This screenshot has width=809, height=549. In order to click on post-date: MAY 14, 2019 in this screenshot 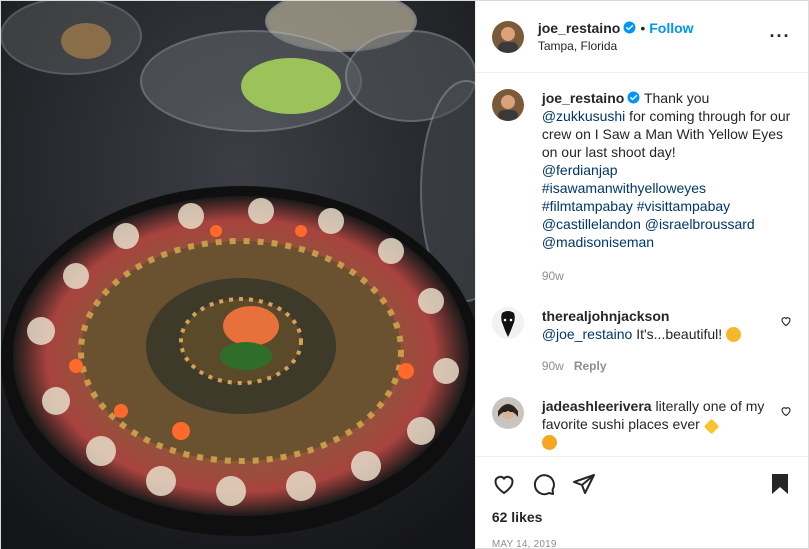, I will do `click(642, 544)`.